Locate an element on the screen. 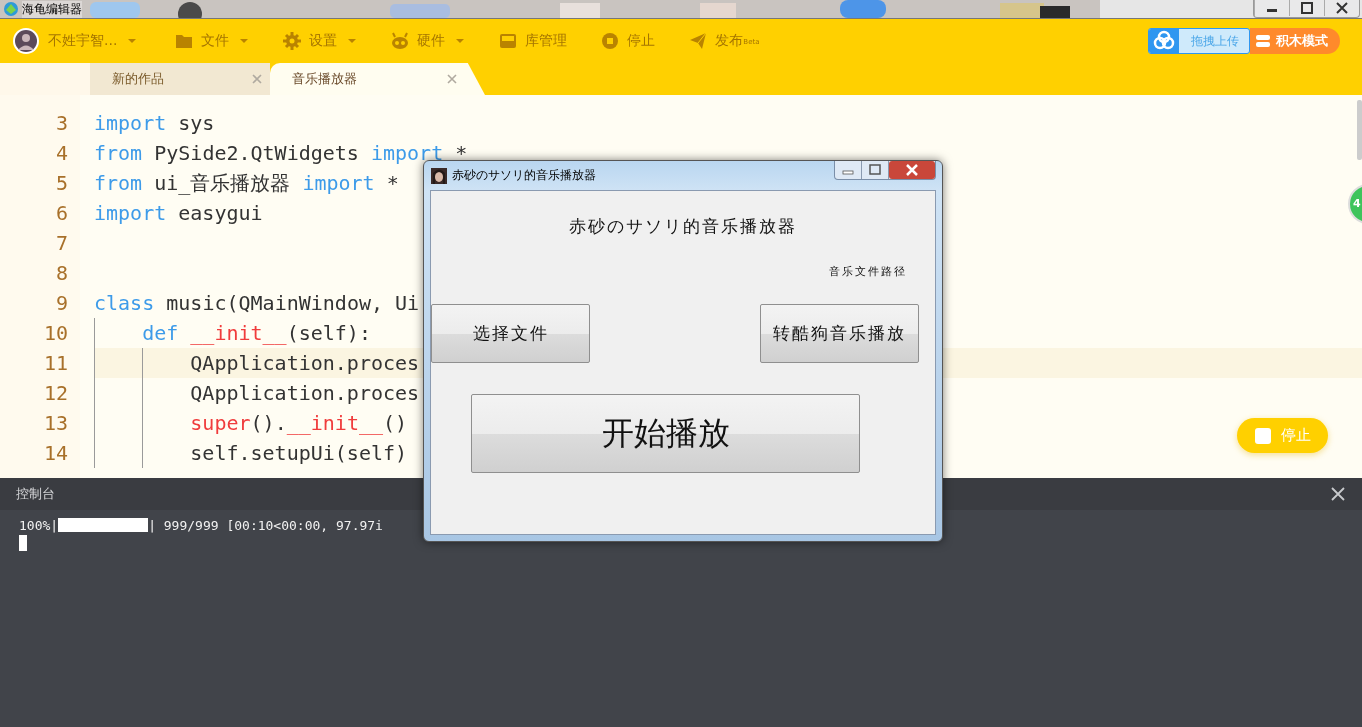  console-text: | 999/999 [00:10<00:00, 97.97i is located at coordinates (265, 525).